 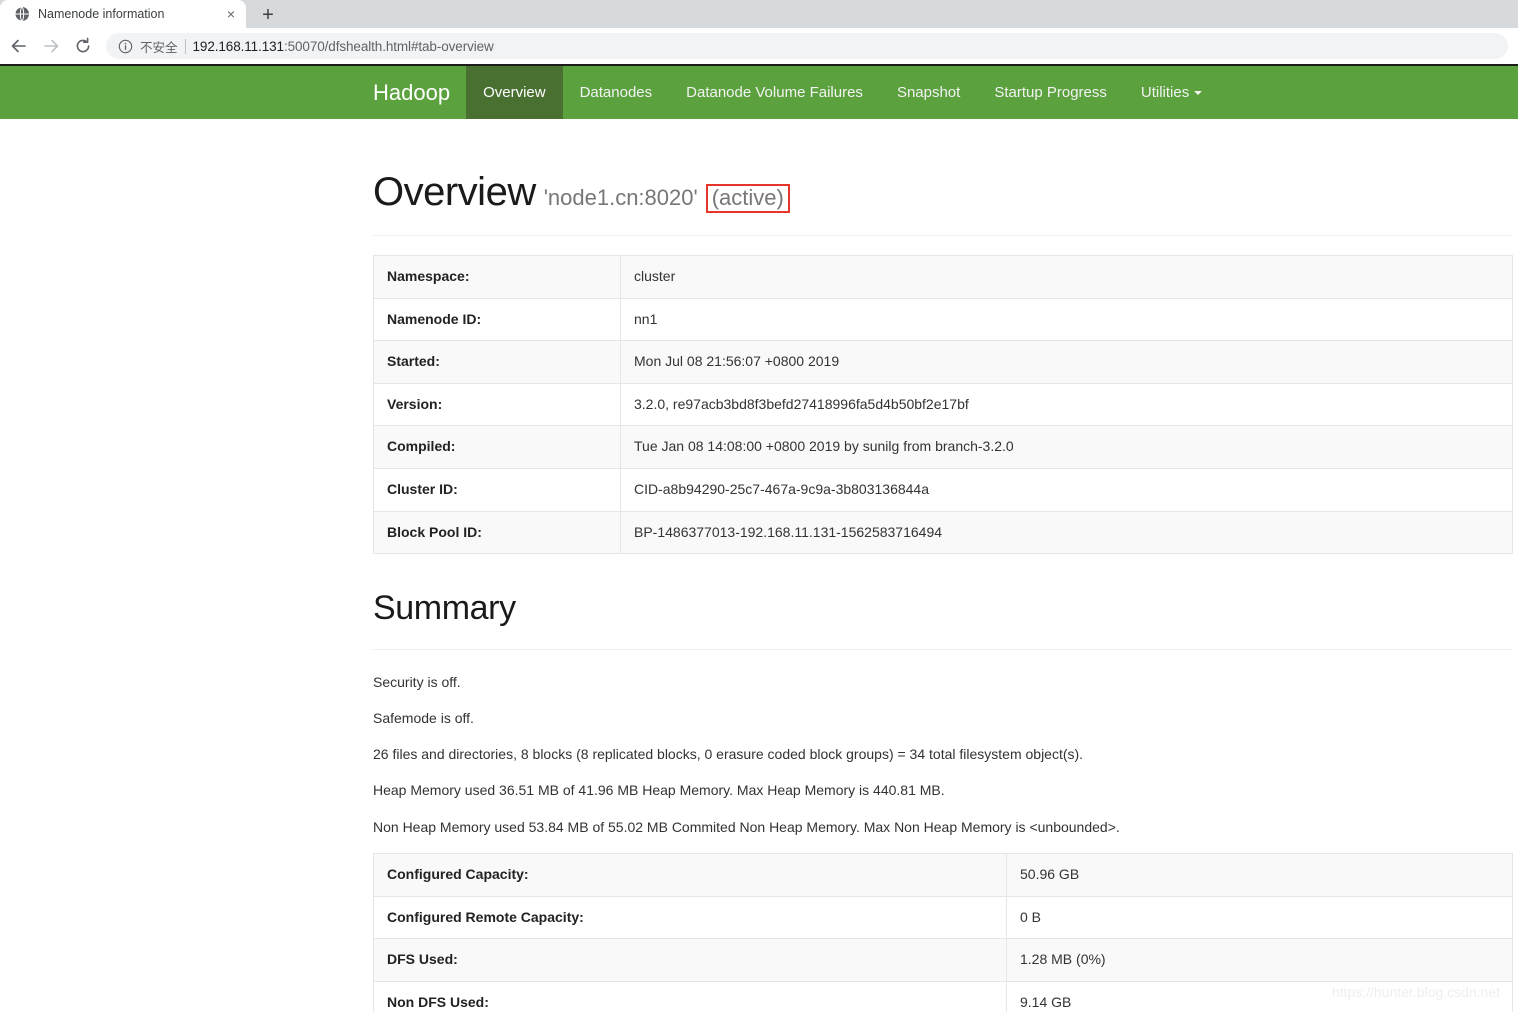 I want to click on forward-button, so click(x=51, y=46).